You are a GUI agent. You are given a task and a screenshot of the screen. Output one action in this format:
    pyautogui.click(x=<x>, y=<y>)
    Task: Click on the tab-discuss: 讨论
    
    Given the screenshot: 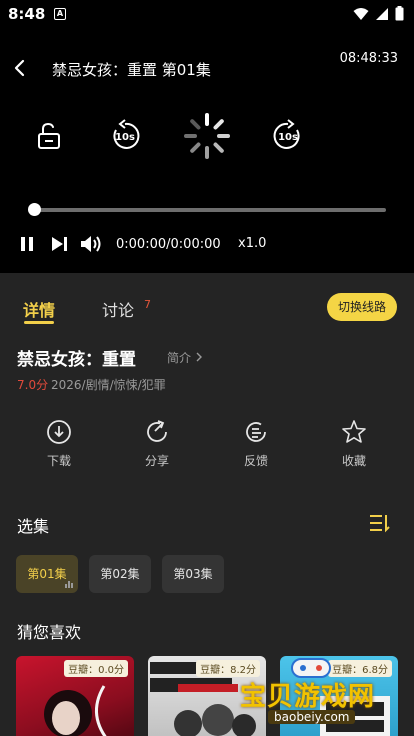 What is the action you would take?
    pyautogui.click(x=118, y=309)
    